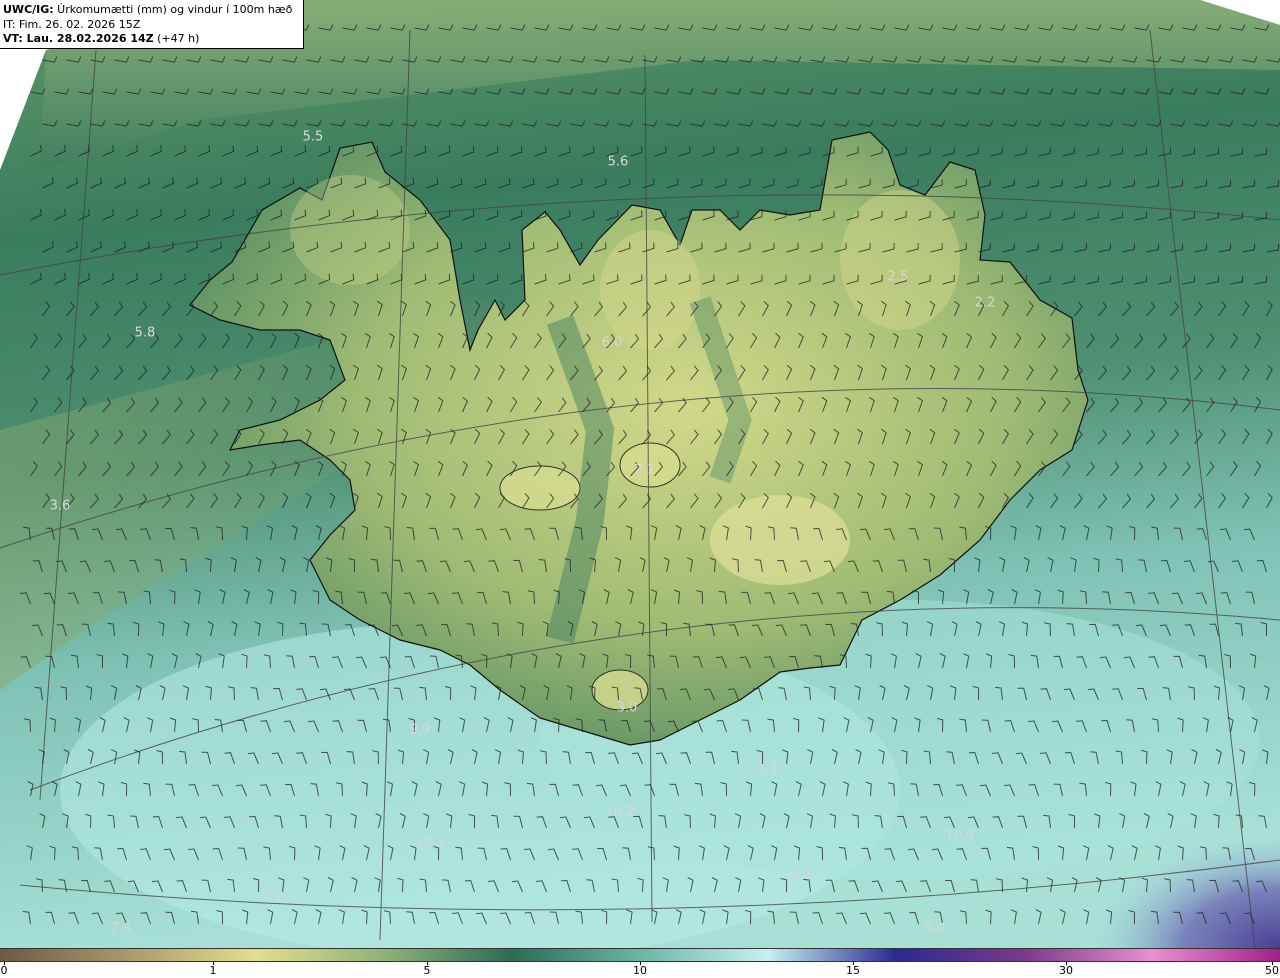  Describe the element at coordinates (173, 9) in the screenshot. I see `map-title: Úrkomumætti (mm) og vindur í 100m hæð` at that location.